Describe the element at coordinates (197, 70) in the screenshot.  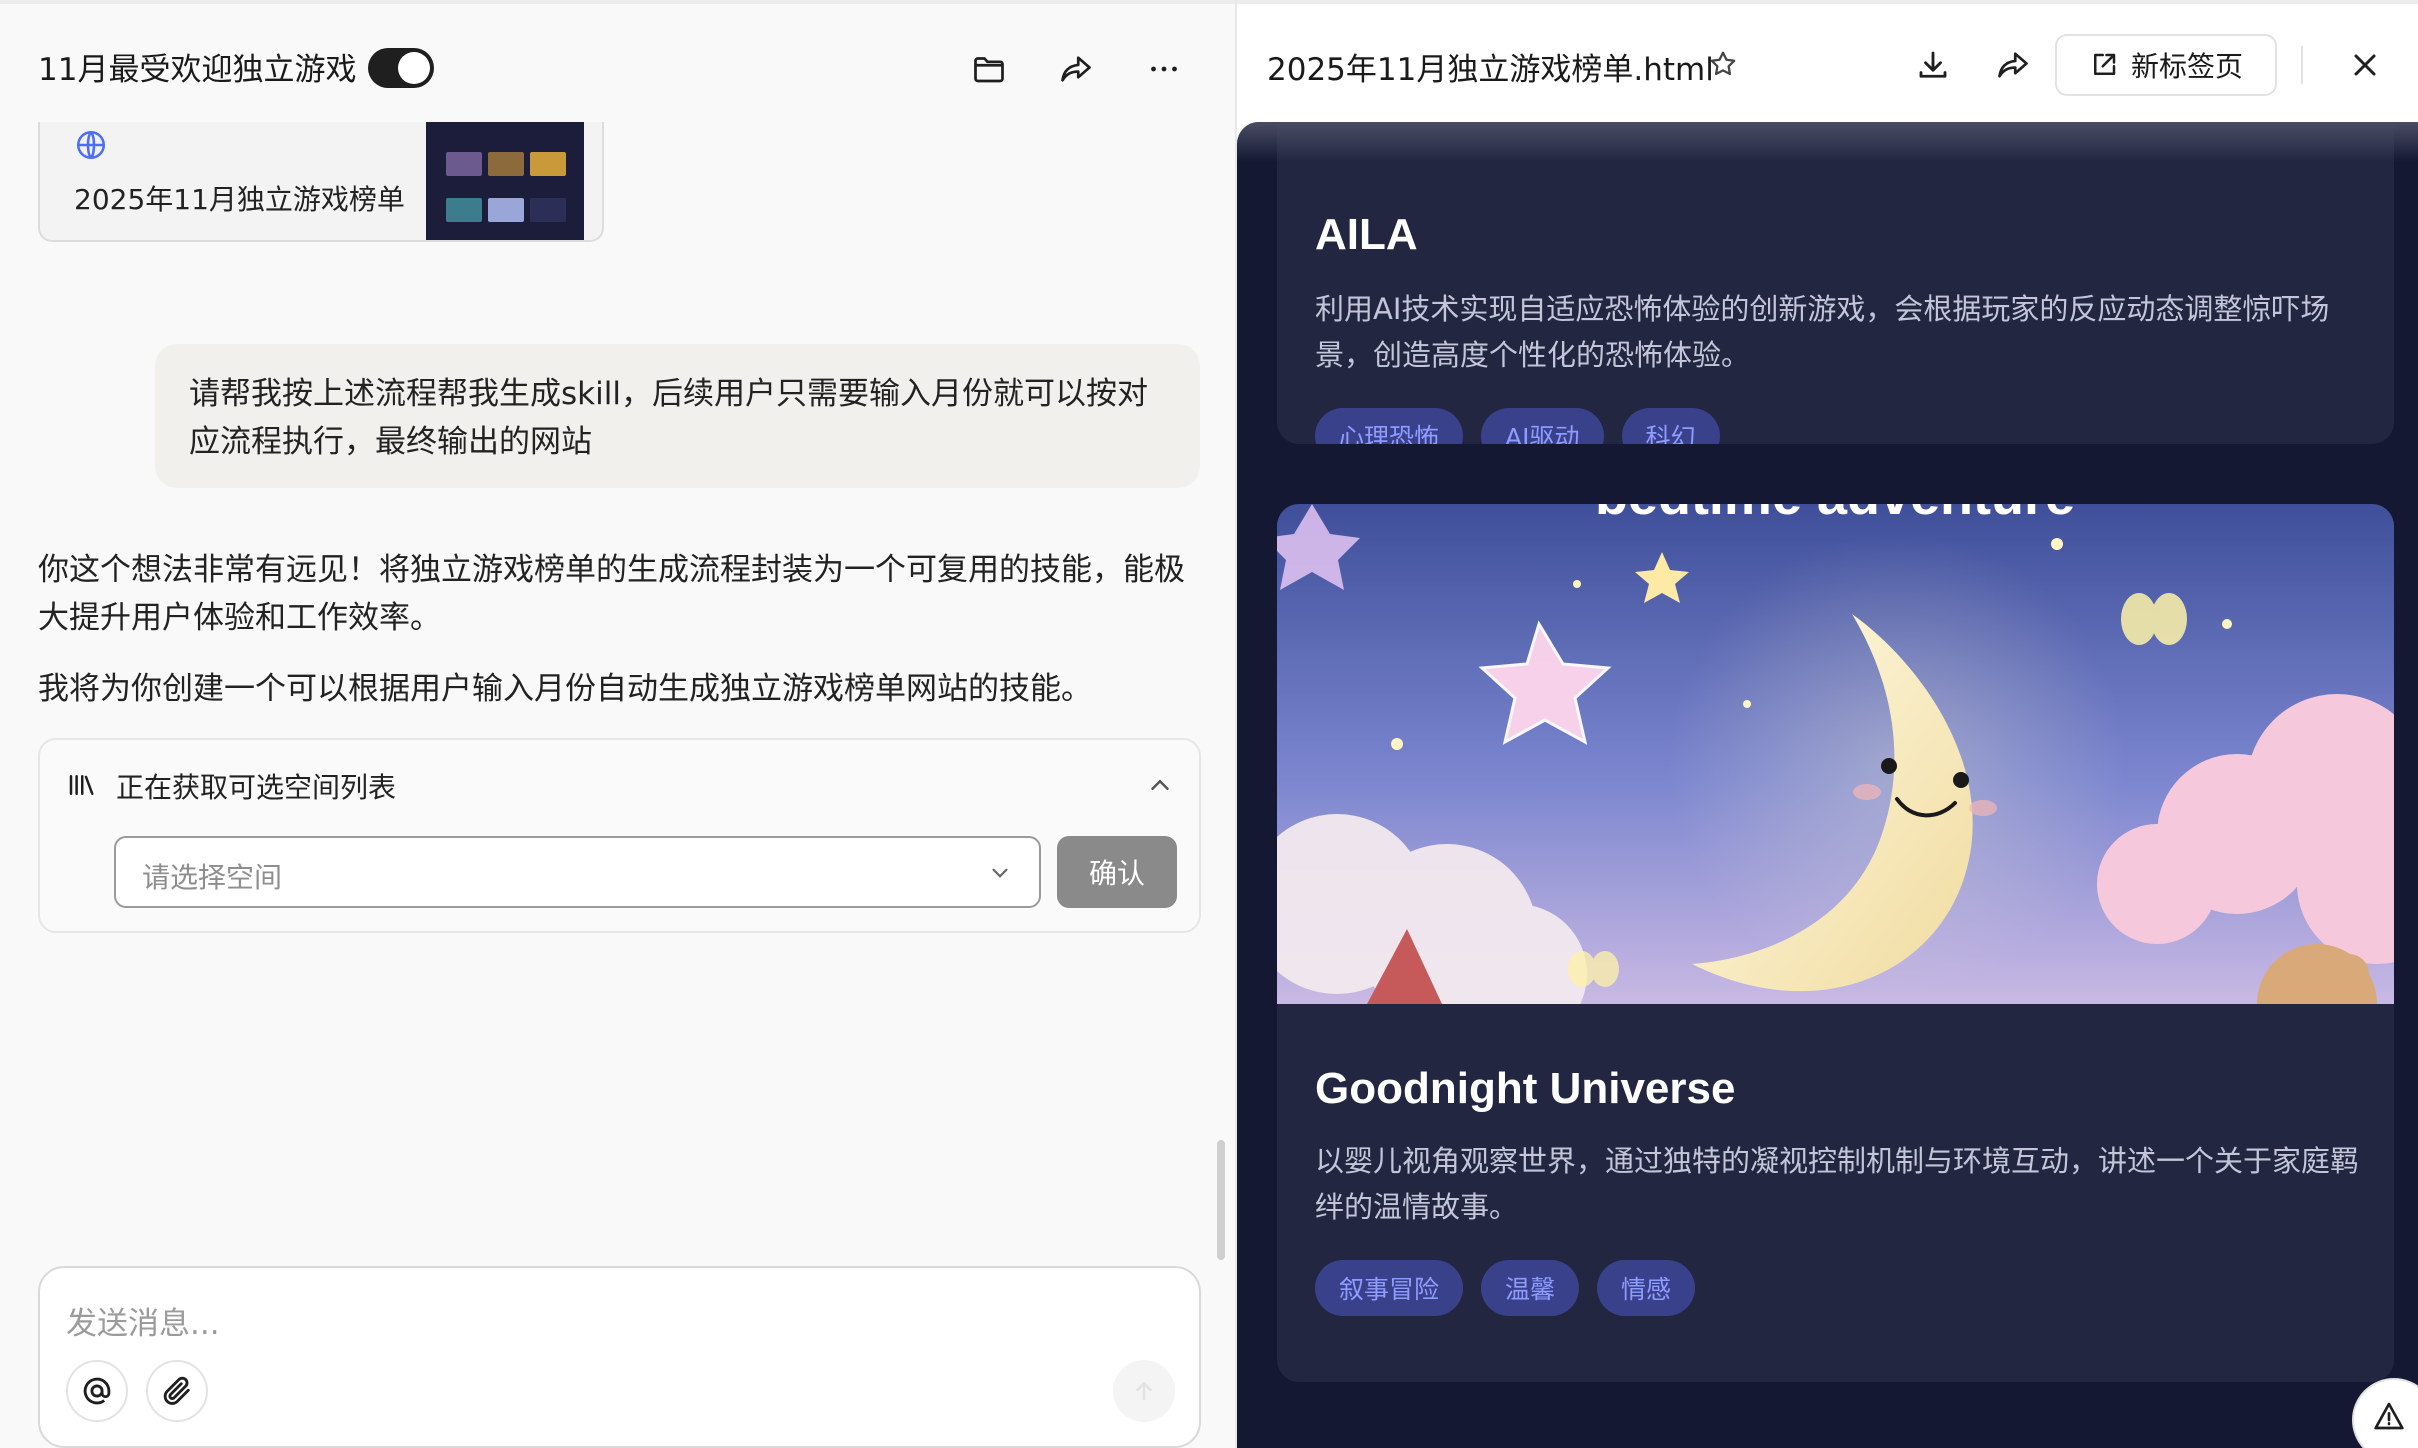
I see `chat-title: 11月最受欢迎独立游戏` at that location.